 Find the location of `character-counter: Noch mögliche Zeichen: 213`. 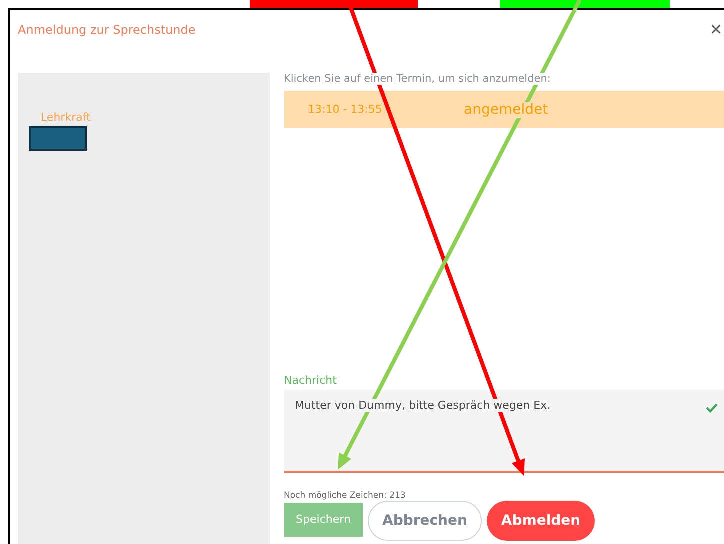

character-counter: Noch mögliche Zeichen: 213 is located at coordinates (345, 496).